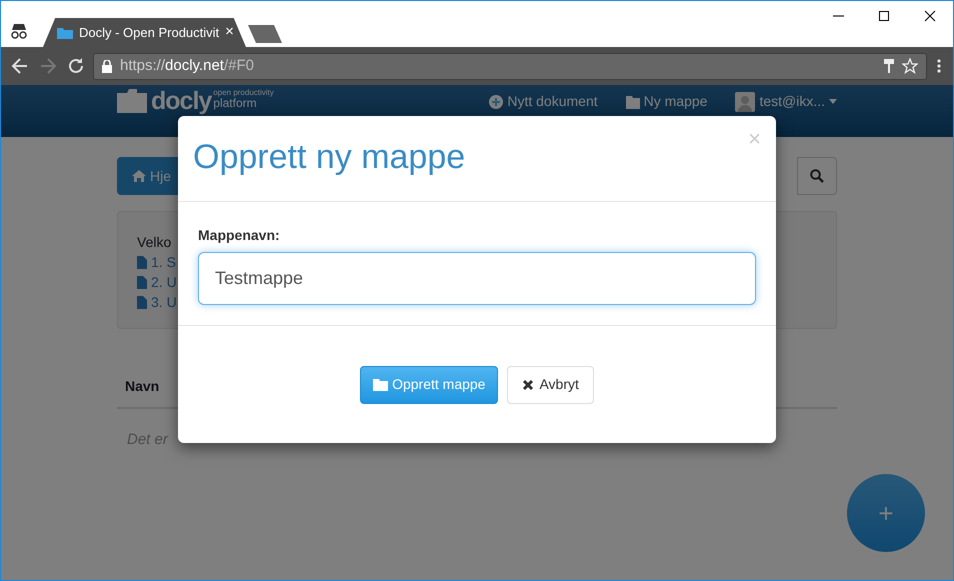 The image size is (954, 581). What do you see at coordinates (239, 235) in the screenshot?
I see `field-label: Mappenavn:` at bounding box center [239, 235].